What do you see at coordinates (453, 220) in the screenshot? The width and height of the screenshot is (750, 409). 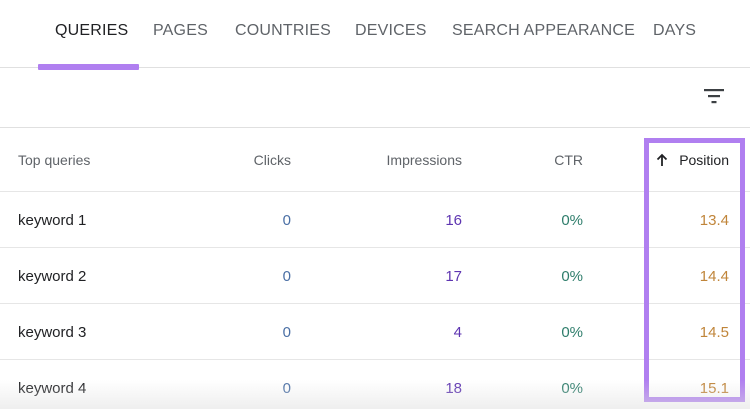 I see `impressions-cell: 16` at bounding box center [453, 220].